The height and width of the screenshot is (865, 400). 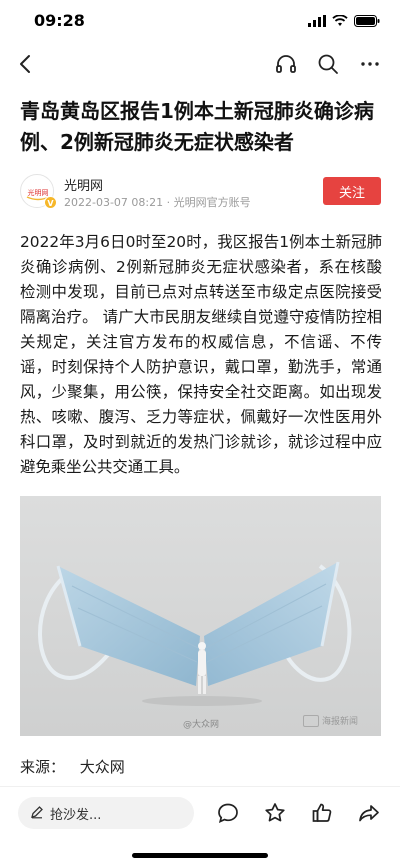 I want to click on star-icon, so click(x=275, y=813).